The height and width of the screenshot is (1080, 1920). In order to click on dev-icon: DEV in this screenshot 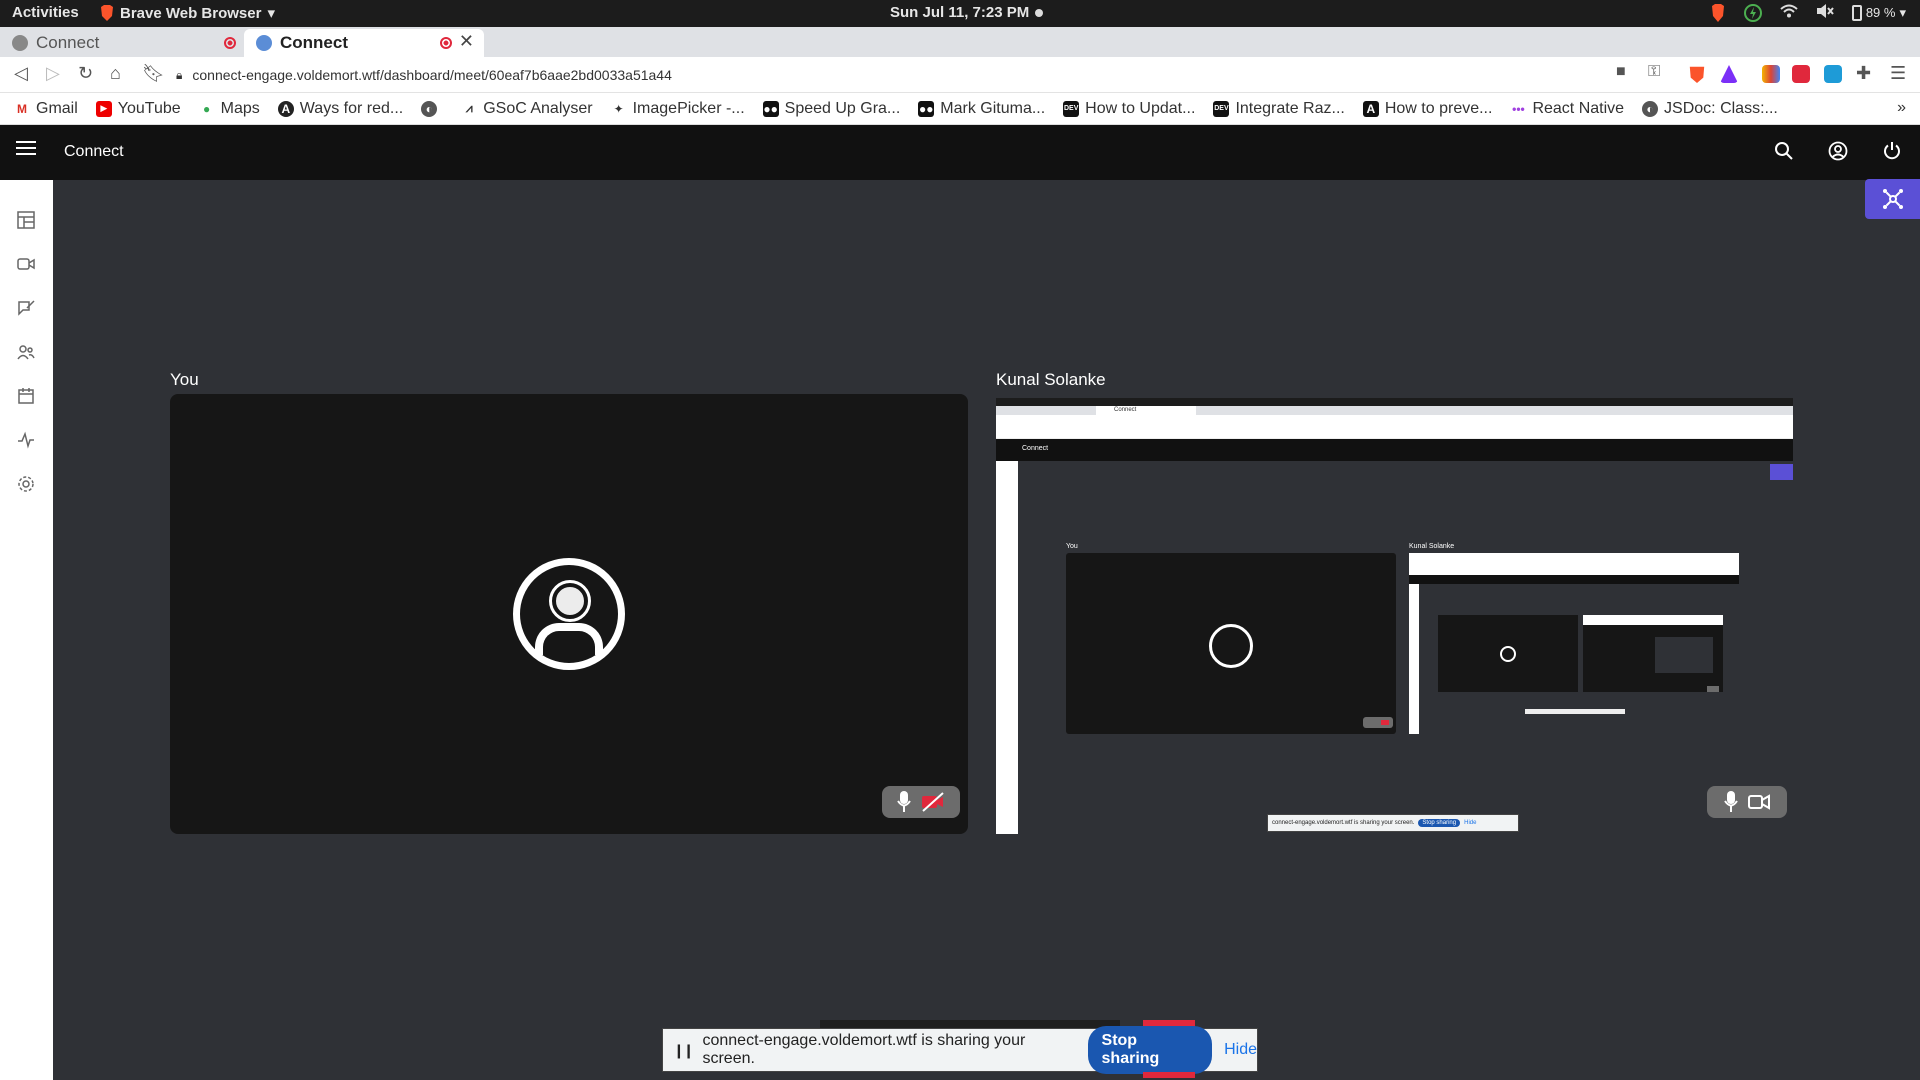, I will do `click(1221, 108)`.